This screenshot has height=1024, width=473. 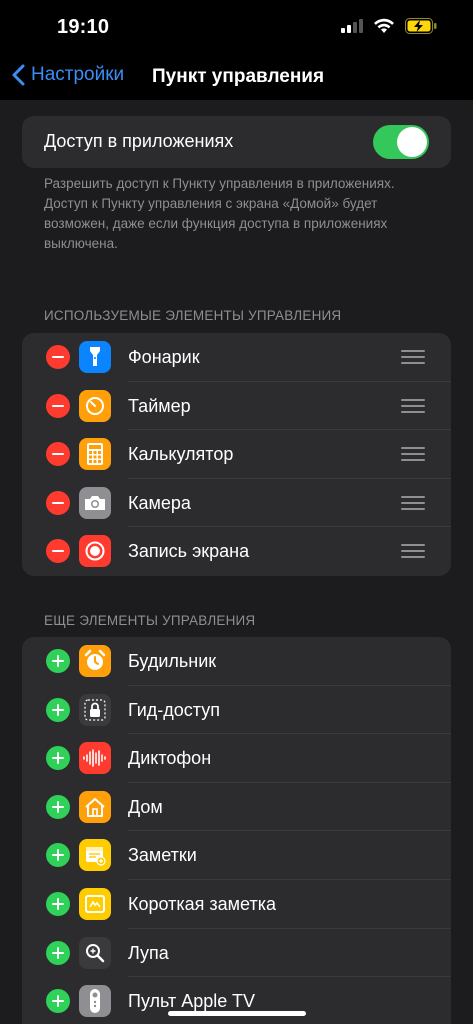 What do you see at coordinates (83, 27) in the screenshot?
I see `status-time: 19:10` at bounding box center [83, 27].